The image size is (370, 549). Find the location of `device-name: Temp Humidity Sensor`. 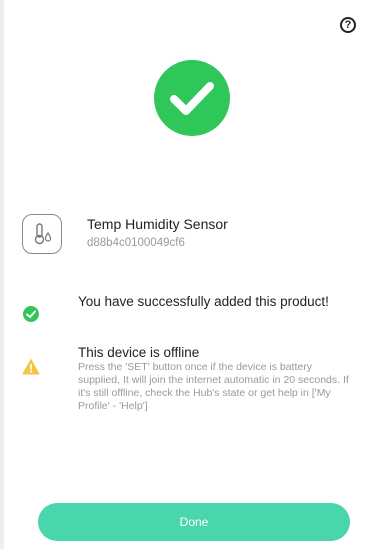

device-name: Temp Humidity Sensor is located at coordinates (157, 224).